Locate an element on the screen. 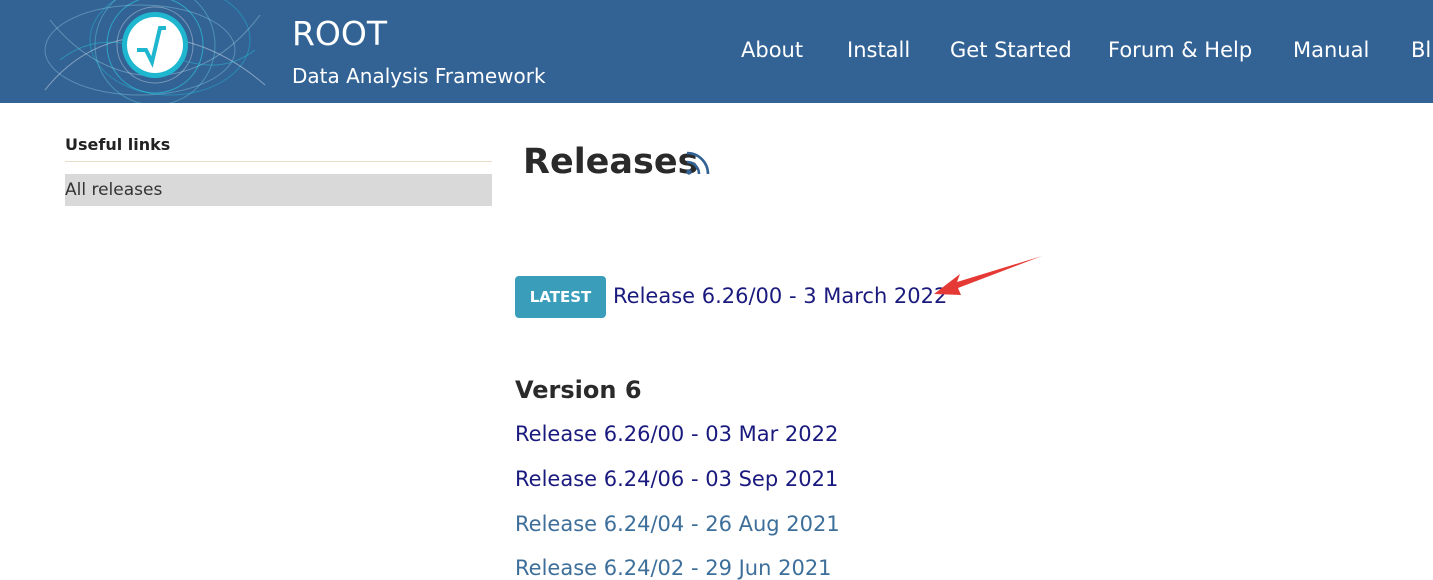 This screenshot has width=1433, height=580. section-title-version-6: Version 6 is located at coordinates (578, 390).